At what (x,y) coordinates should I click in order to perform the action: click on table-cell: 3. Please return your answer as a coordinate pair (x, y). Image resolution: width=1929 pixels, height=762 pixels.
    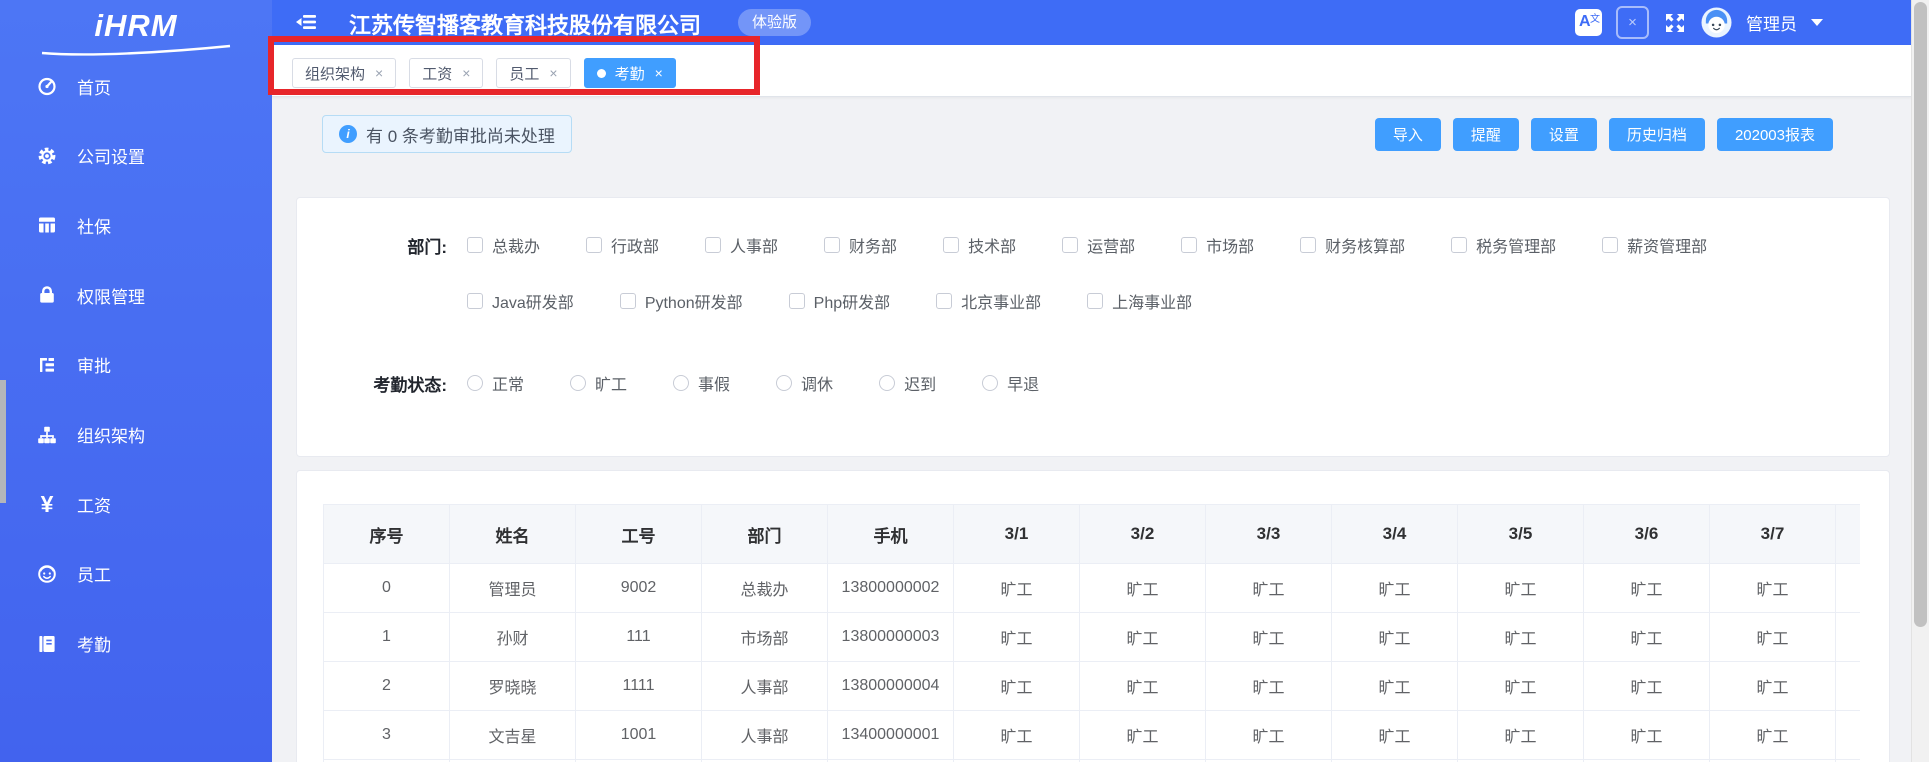
    Looking at the image, I should click on (386, 735).